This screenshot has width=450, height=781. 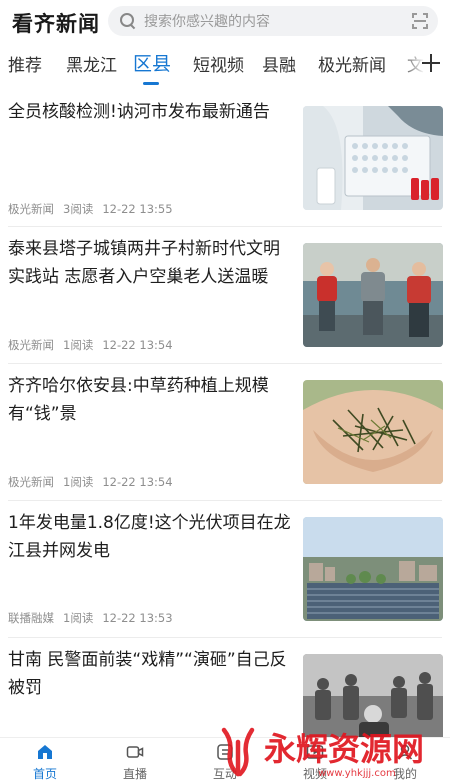 I want to click on scan-icon, so click(x=420, y=21).